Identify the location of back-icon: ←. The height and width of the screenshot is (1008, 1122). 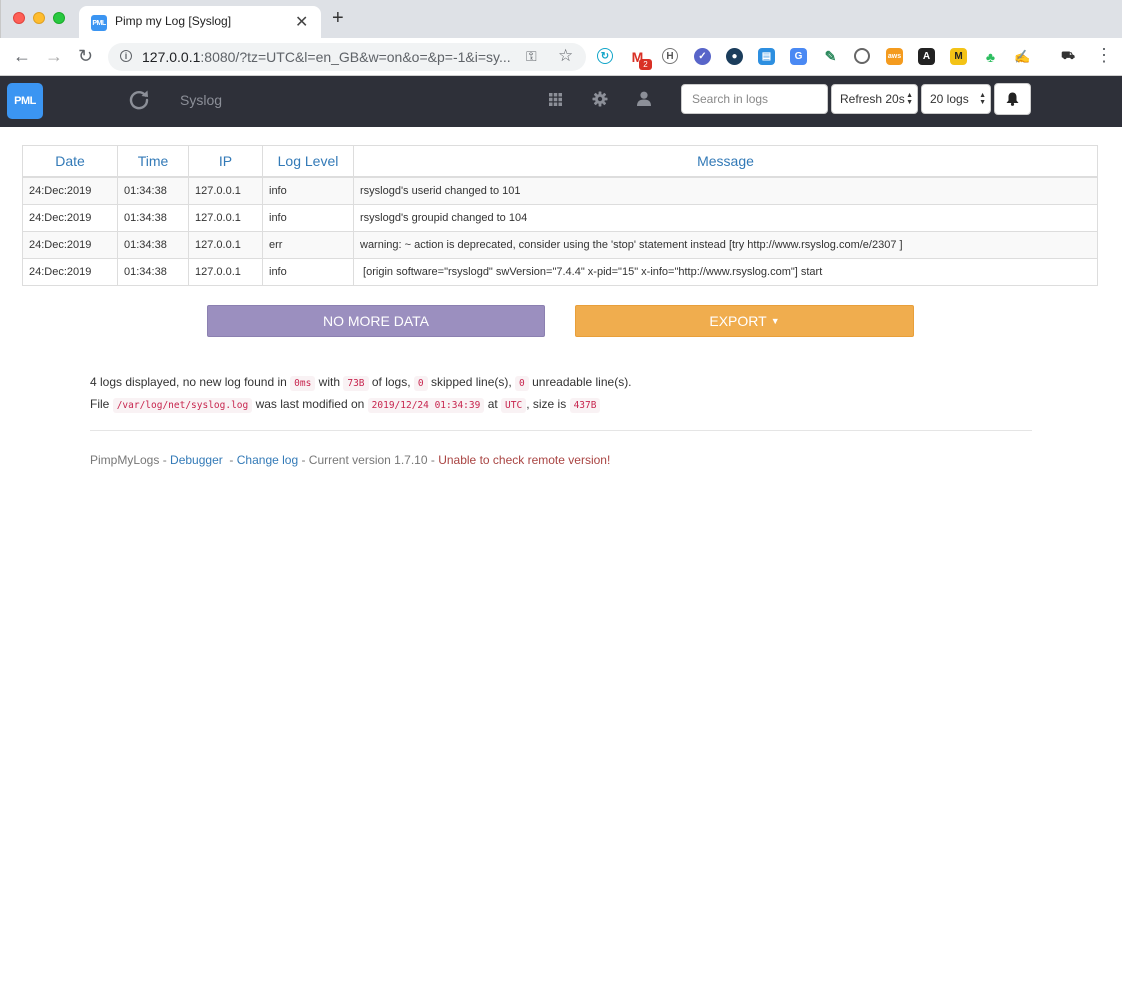
(22, 56).